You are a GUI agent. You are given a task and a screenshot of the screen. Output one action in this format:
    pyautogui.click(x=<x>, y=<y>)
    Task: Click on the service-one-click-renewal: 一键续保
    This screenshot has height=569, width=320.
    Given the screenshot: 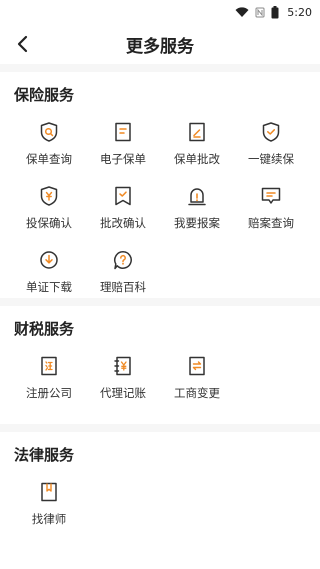 What is the action you would take?
    pyautogui.click(x=271, y=146)
    